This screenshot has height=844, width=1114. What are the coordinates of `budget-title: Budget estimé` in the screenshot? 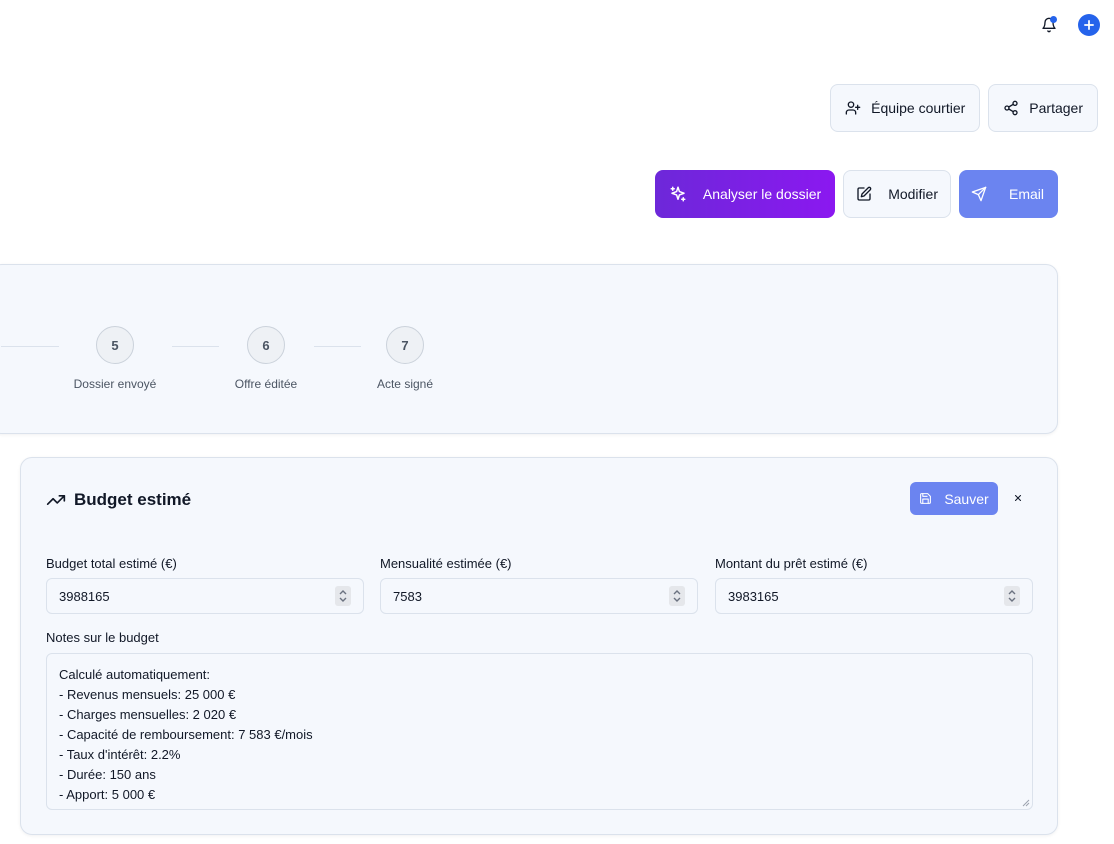 It's located at (118, 500).